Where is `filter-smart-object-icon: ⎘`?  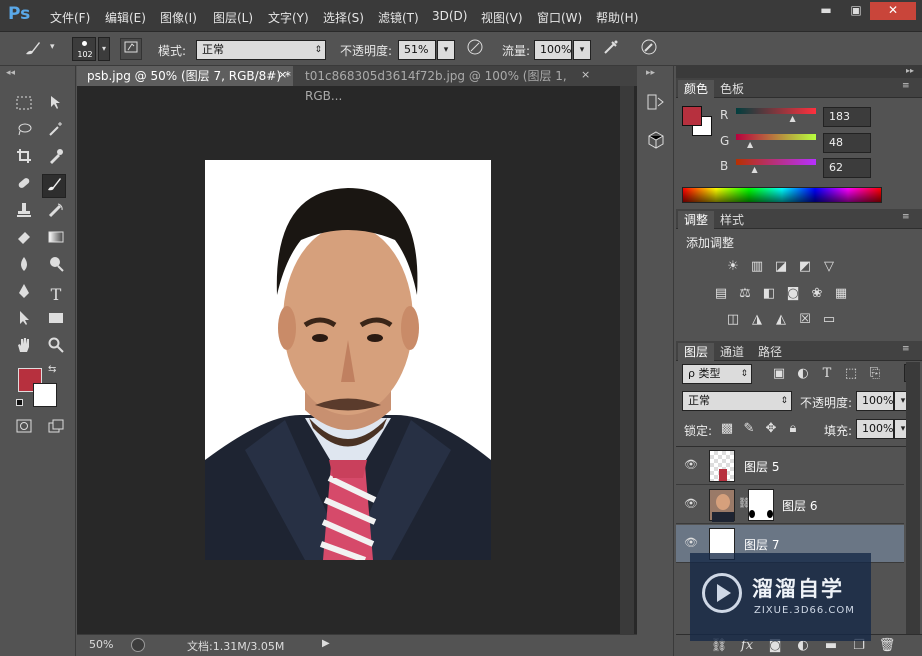 filter-smart-object-icon: ⎘ is located at coordinates (875, 374).